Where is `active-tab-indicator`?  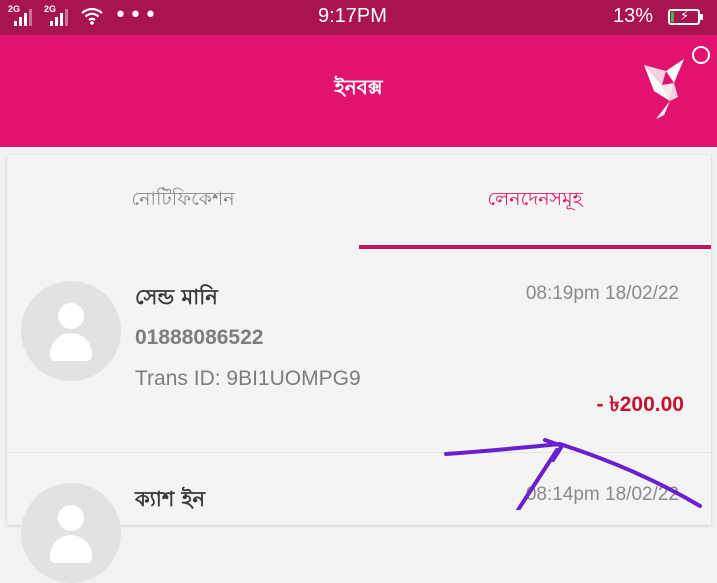
active-tab-indicator is located at coordinates (535, 247).